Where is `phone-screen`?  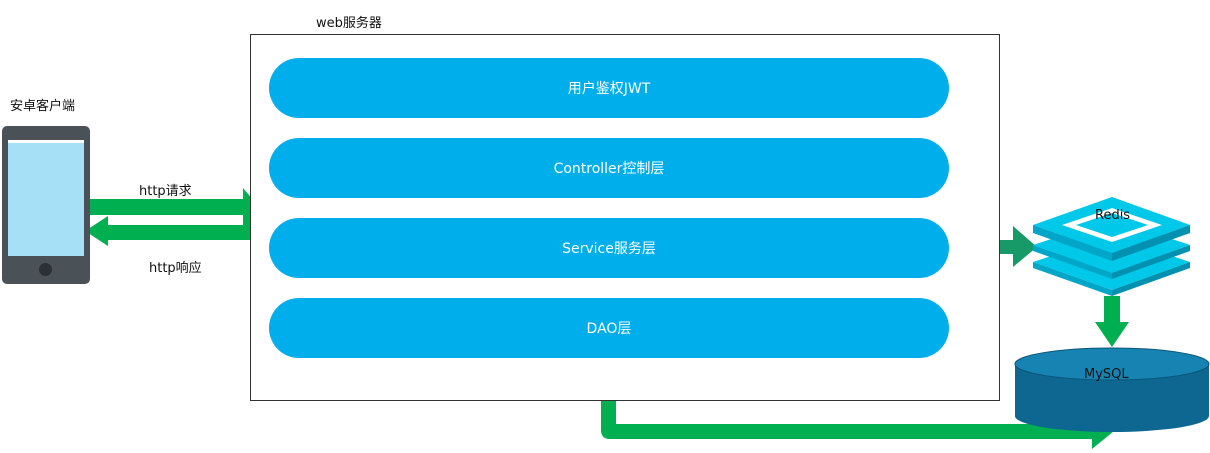
phone-screen is located at coordinates (46, 198).